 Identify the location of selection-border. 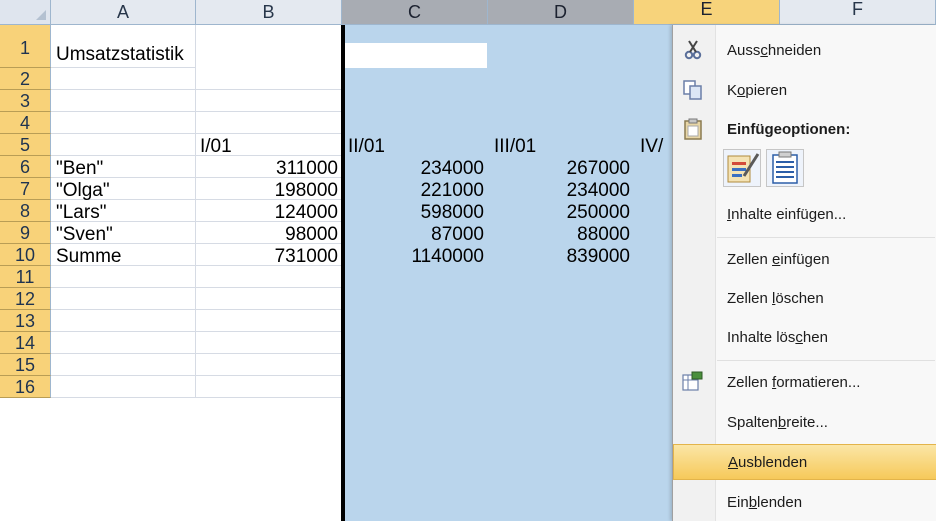
(343, 273).